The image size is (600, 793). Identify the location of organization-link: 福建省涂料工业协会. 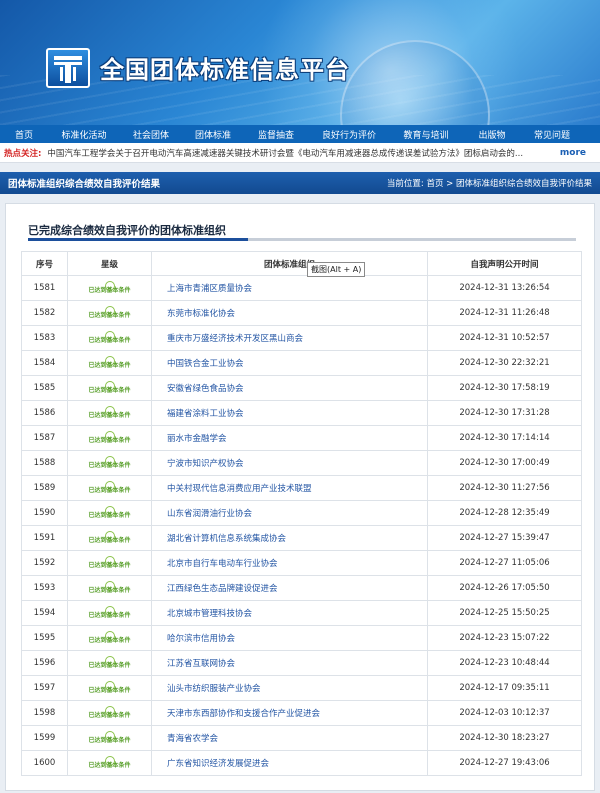
(289, 413).